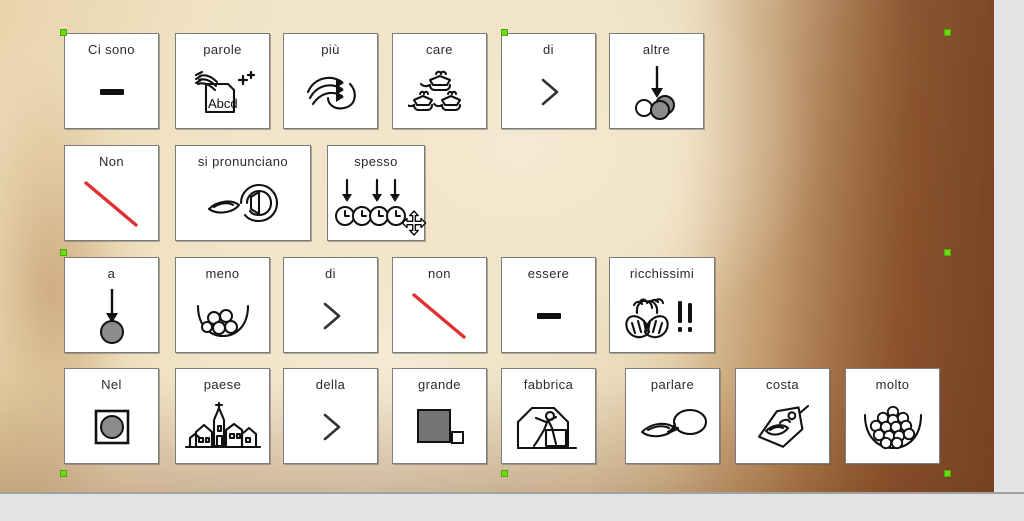 This screenshot has height=521, width=1024. What do you see at coordinates (672, 384) in the screenshot?
I see `symbol-card-label: parlare` at bounding box center [672, 384].